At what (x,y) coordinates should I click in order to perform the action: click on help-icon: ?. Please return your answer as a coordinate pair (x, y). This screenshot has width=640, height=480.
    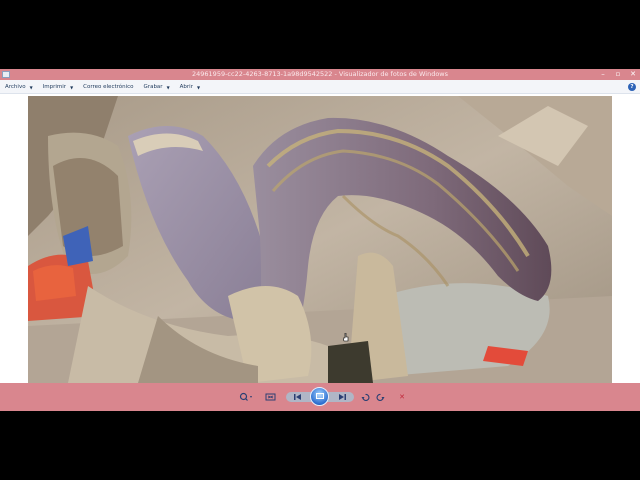
    Looking at the image, I should click on (632, 87).